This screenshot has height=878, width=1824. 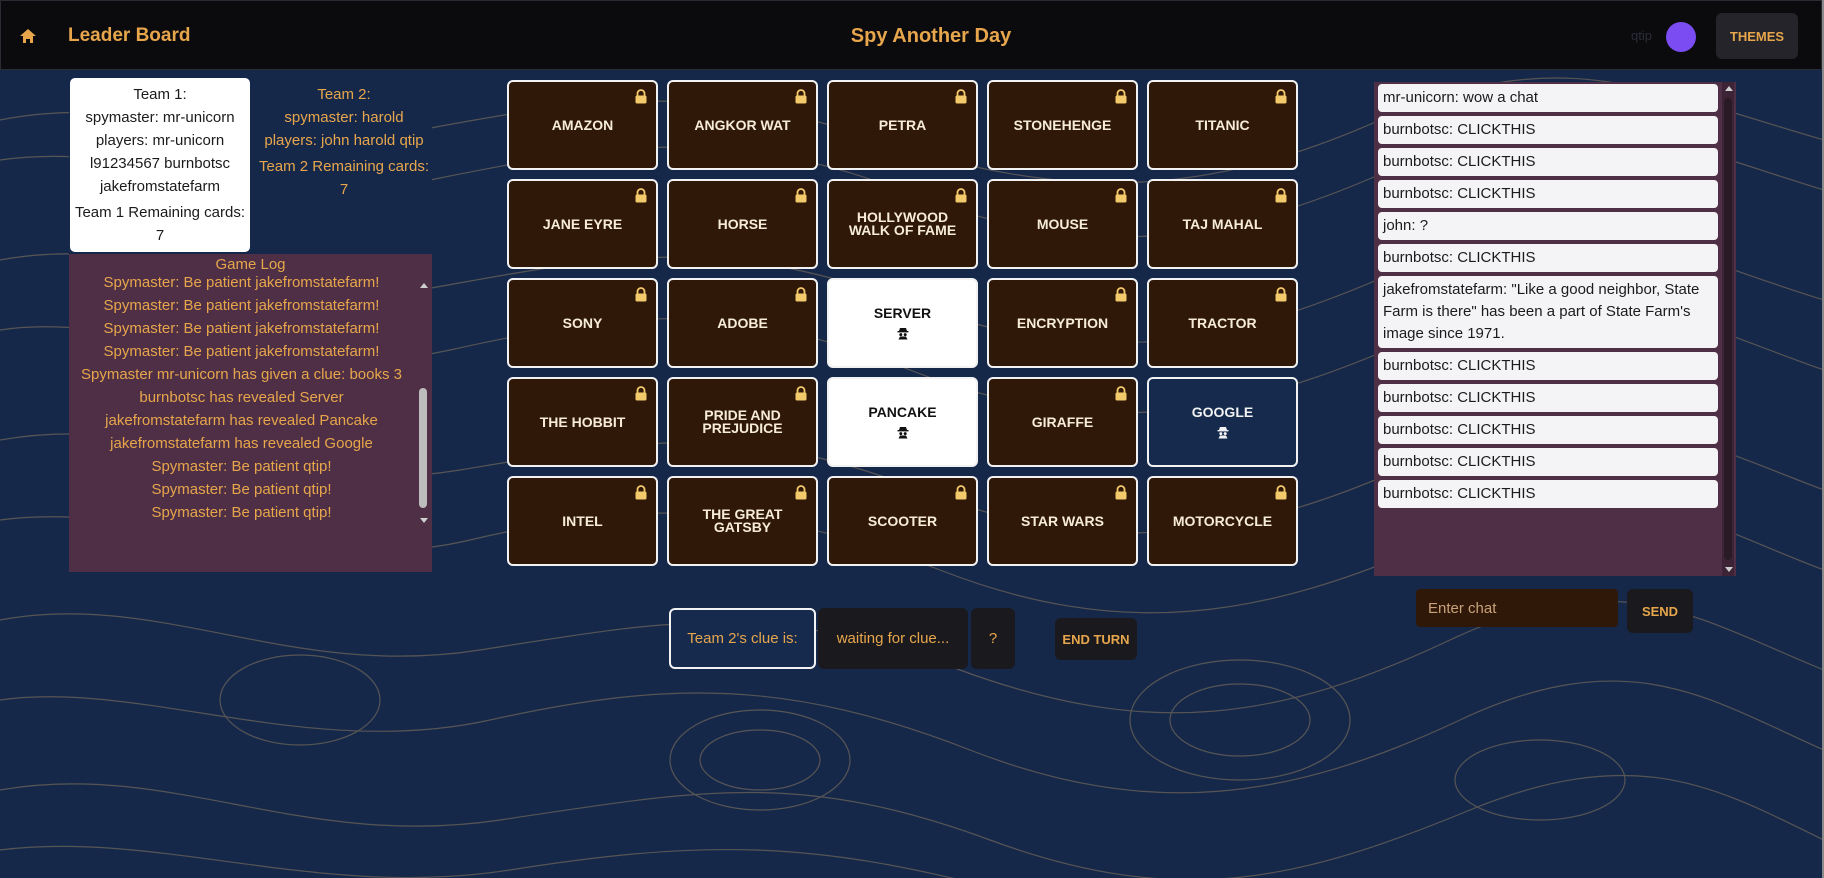 I want to click on card-word: TRACTOR, so click(x=1222, y=322).